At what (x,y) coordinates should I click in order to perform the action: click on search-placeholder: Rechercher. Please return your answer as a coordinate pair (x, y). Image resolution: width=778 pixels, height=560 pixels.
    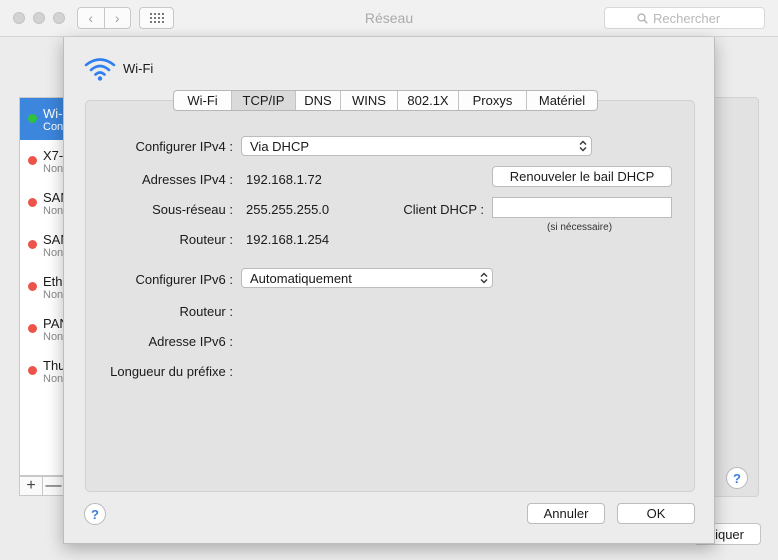
    Looking at the image, I should click on (687, 18).